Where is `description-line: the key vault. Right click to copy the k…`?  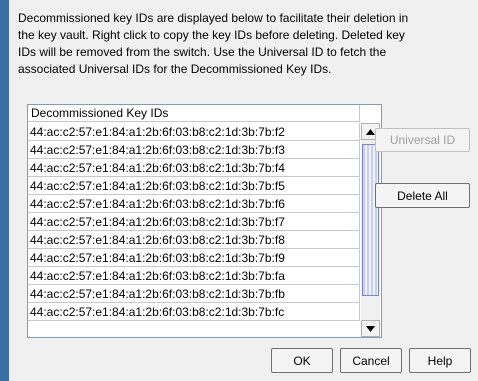
description-line: the key vault. Right click to copy the k… is located at coordinates (211, 35).